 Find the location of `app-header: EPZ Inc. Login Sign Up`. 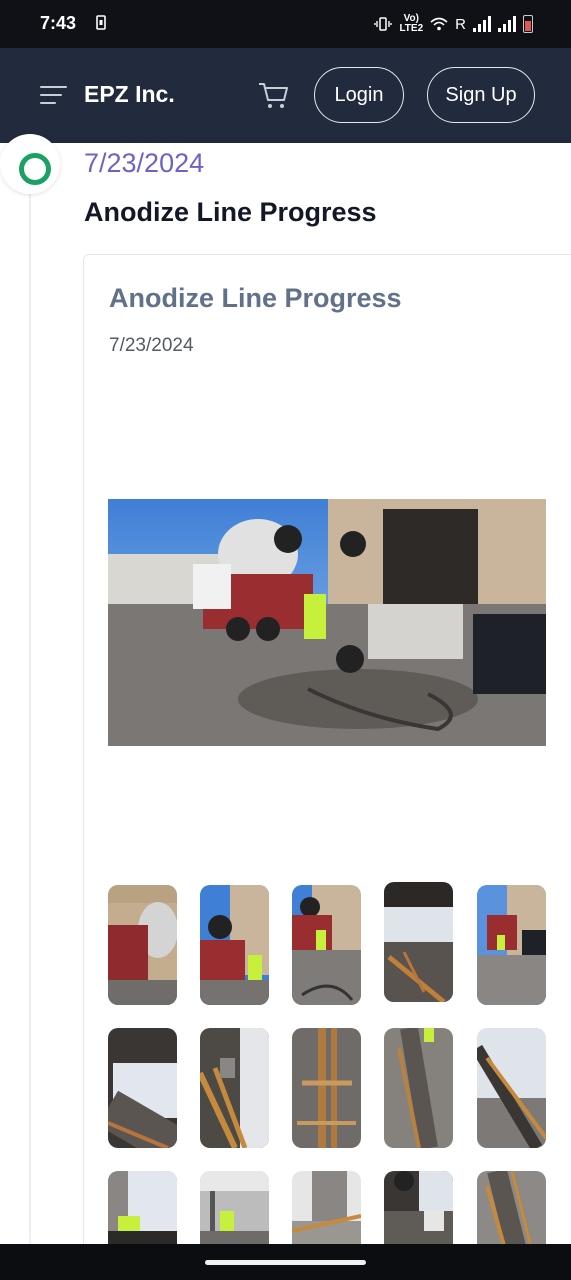

app-header: EPZ Inc. Login Sign Up is located at coordinates (285, 95).